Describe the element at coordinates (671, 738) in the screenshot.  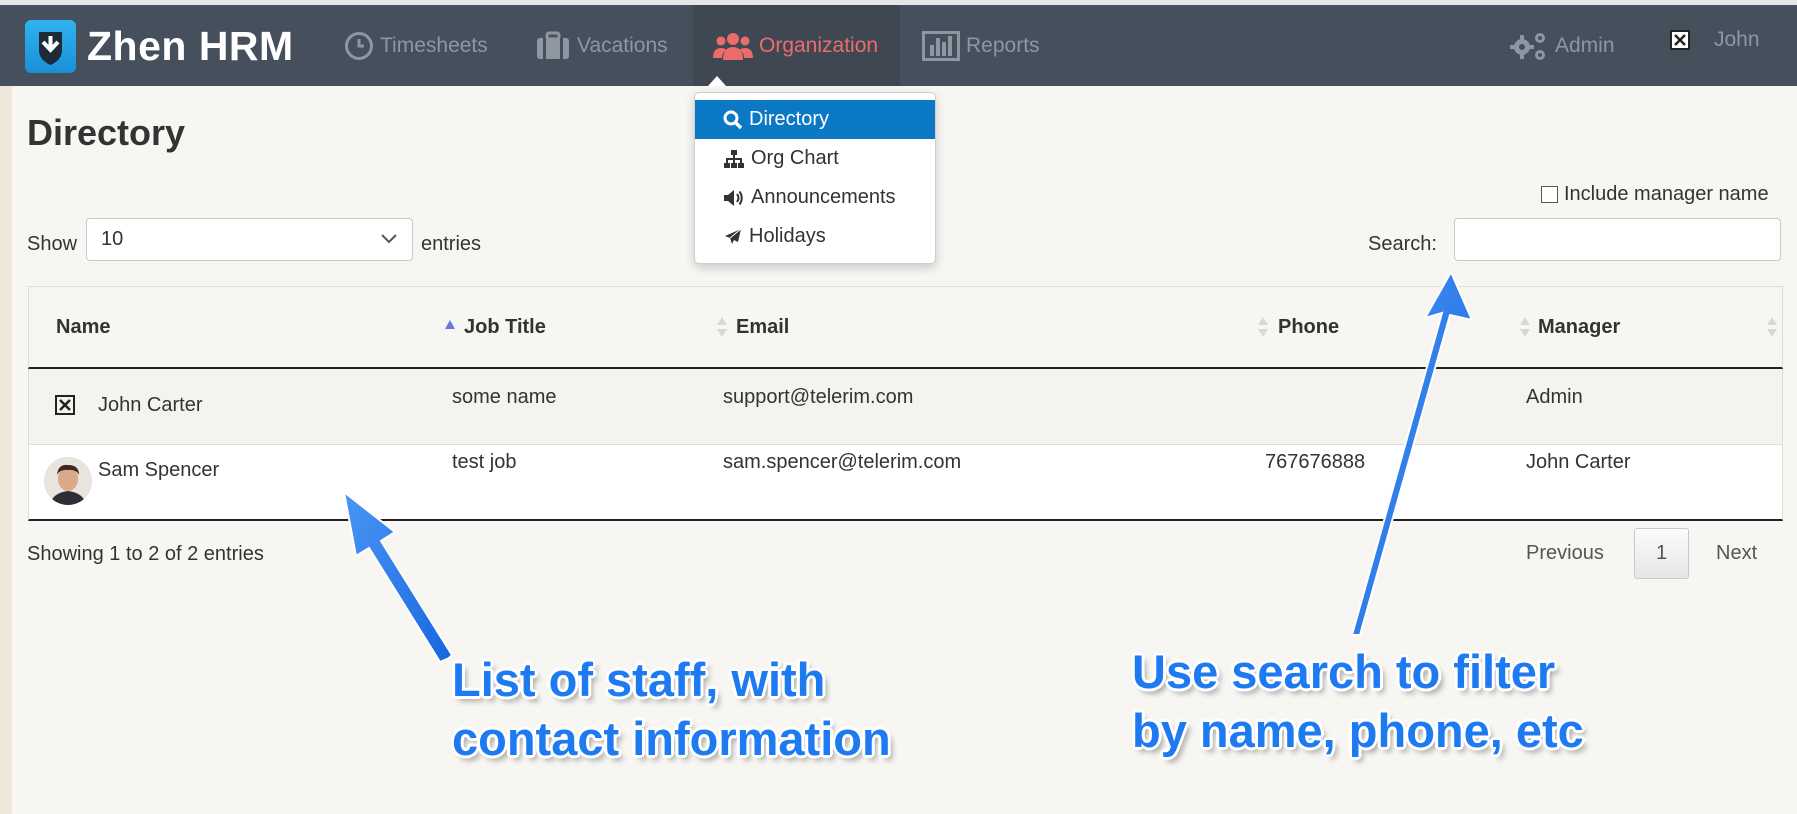
I see `callout-staff-line2: contact information` at that location.